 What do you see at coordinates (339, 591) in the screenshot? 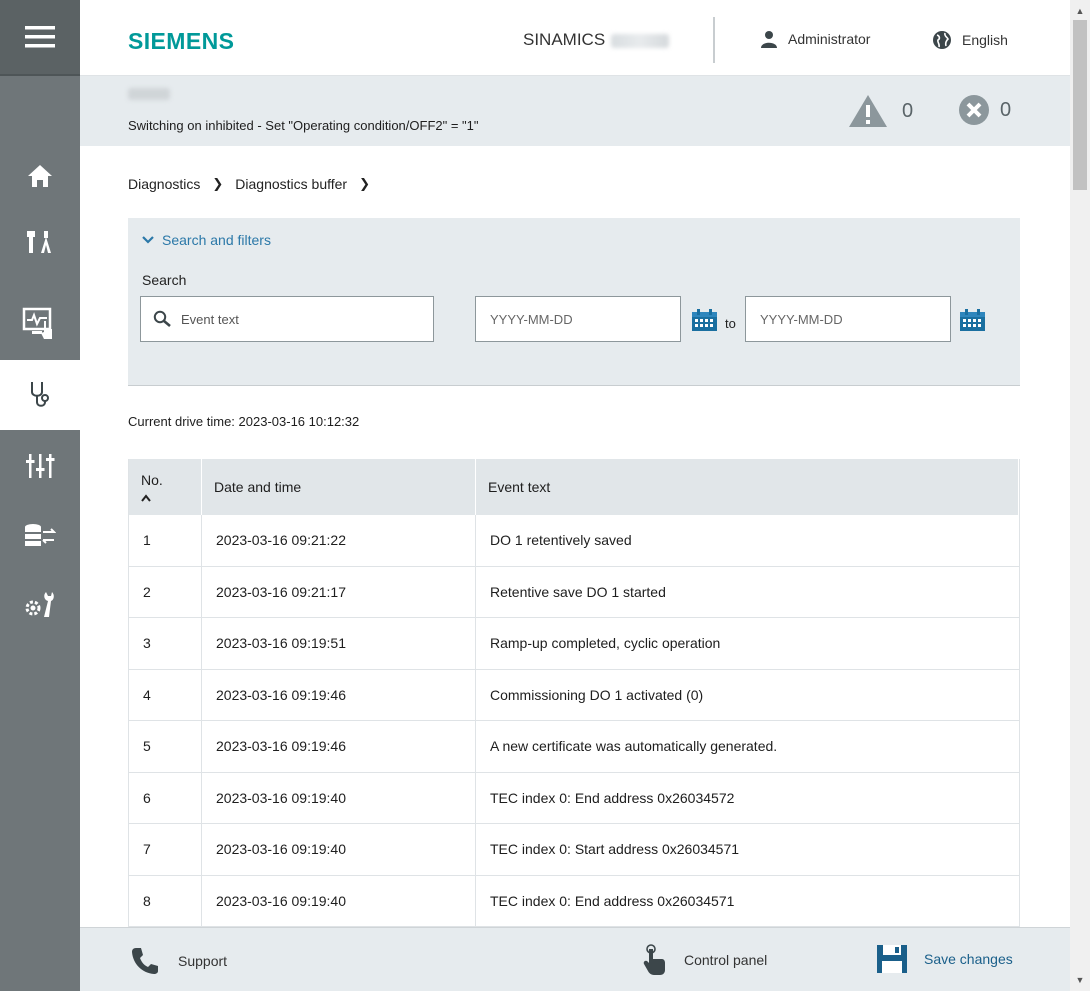
I see `cell-date-time: 2023-03-16 09:21:17` at bounding box center [339, 591].